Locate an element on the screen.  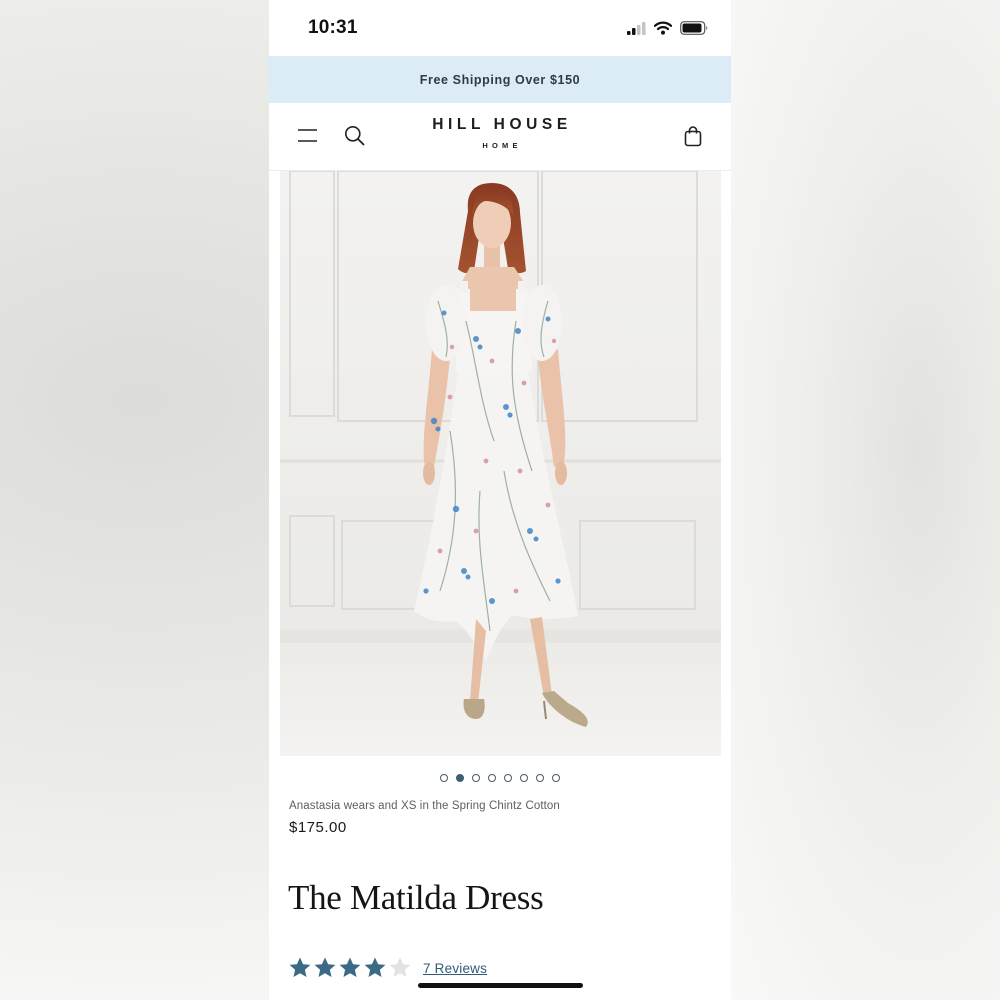
promo-banner-text: Free Shipping Over $150 is located at coordinates (500, 79).